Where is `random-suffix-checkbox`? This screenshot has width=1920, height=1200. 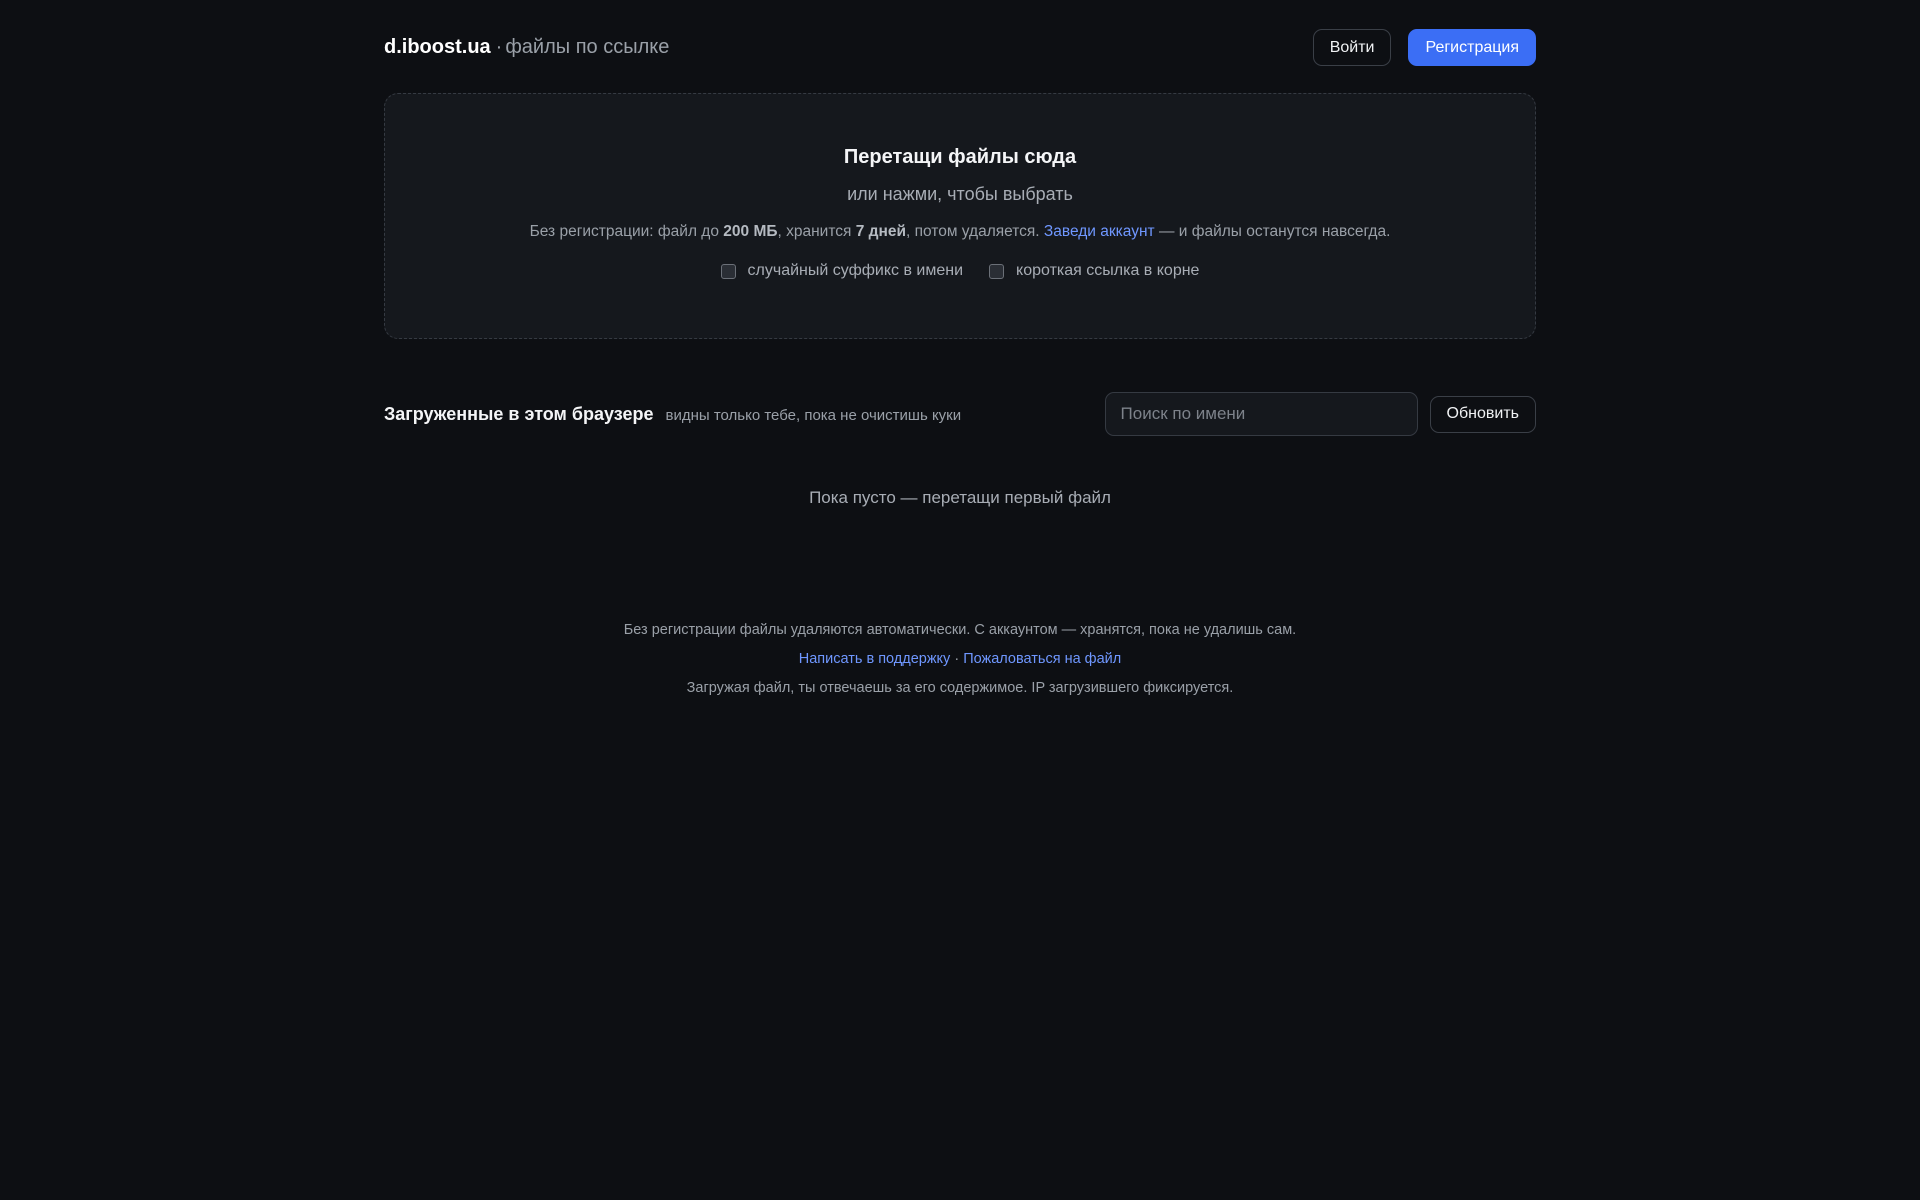 random-suffix-checkbox is located at coordinates (728, 271).